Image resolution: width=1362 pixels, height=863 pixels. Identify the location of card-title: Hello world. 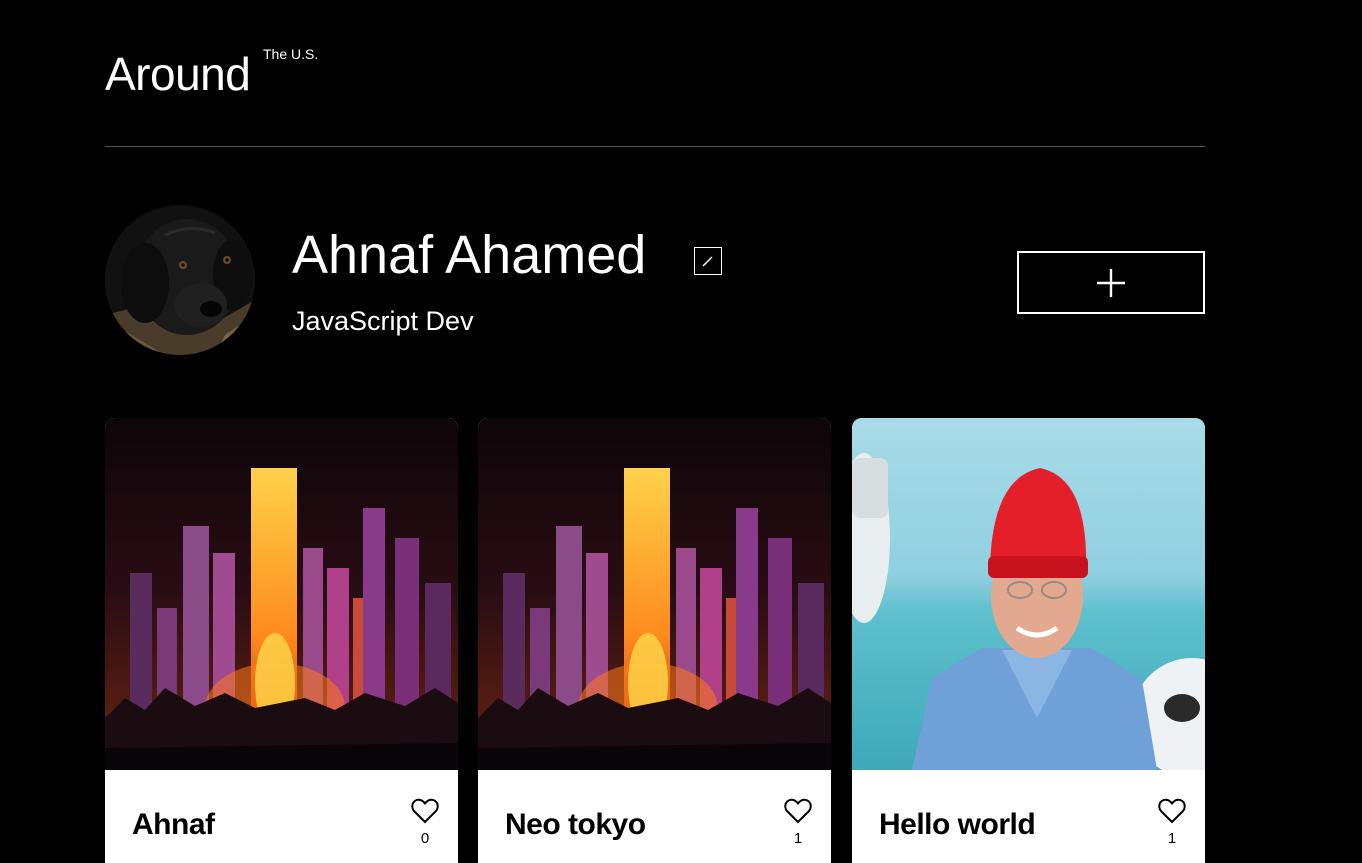
(957, 824).